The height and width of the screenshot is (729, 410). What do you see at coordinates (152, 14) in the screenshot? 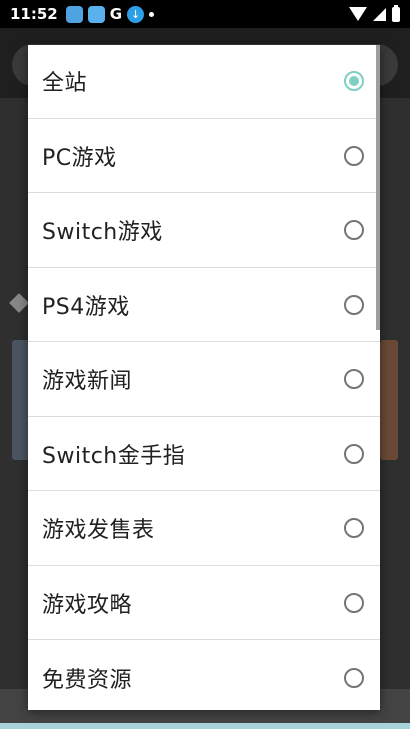
I see `more-notifications-dot-icon` at bounding box center [152, 14].